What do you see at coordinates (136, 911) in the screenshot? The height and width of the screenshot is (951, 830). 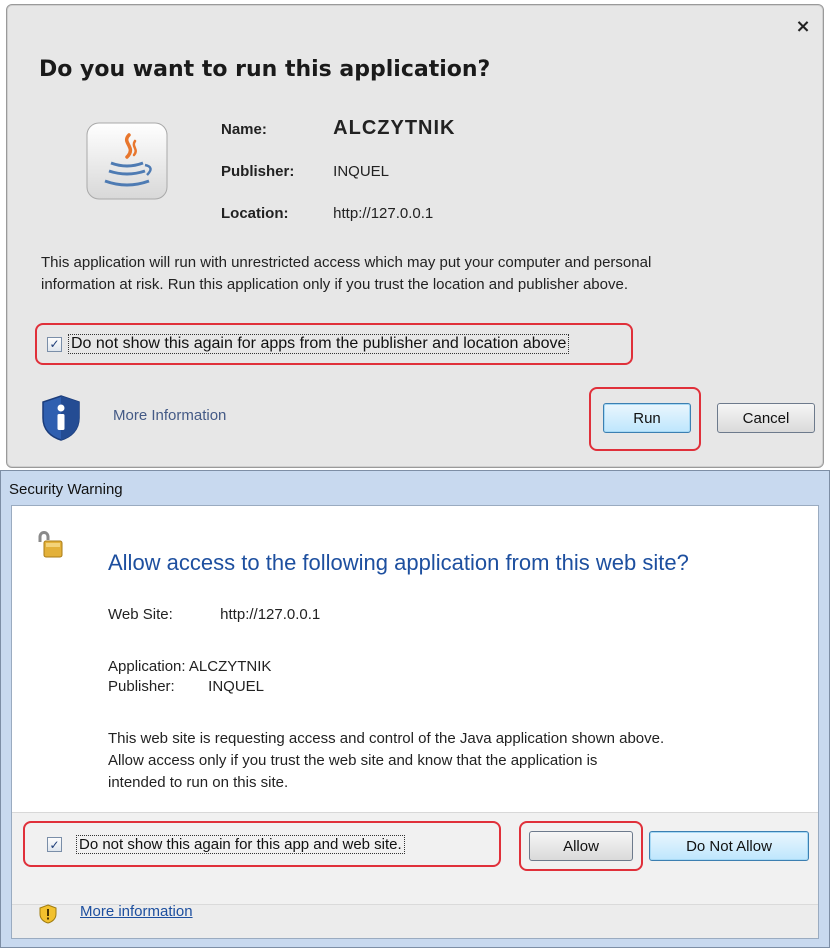 I see `more-information-link: More information` at bounding box center [136, 911].